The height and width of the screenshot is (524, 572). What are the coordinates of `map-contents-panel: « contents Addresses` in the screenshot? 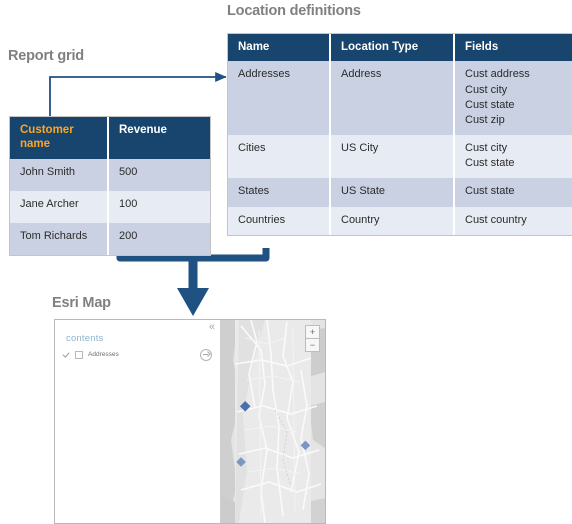 It's located at (138, 421).